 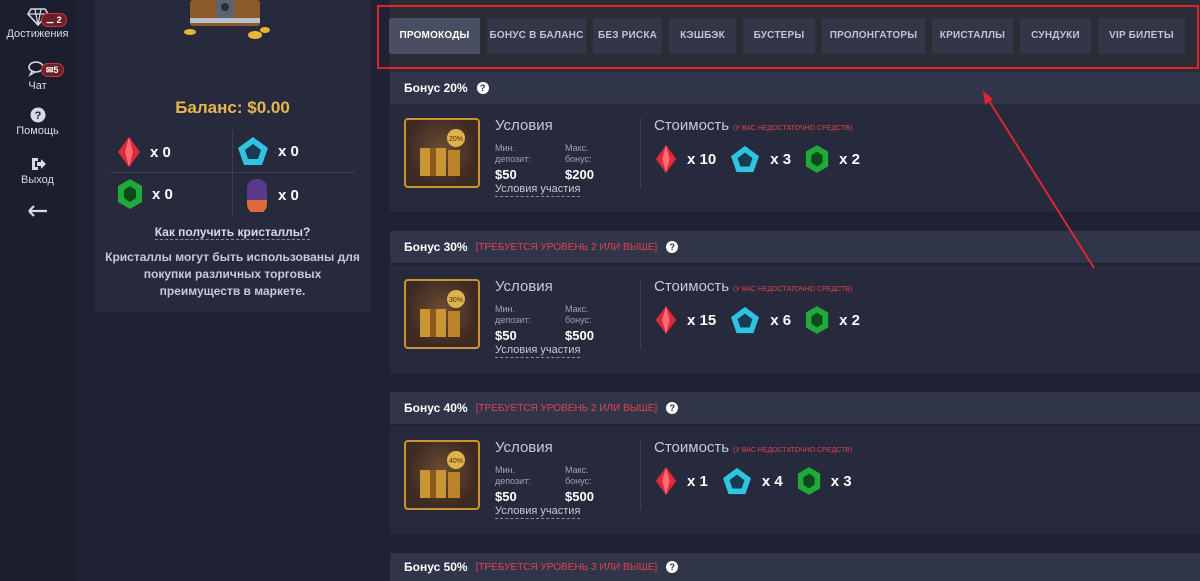 I want to click on bonus-badge: 20%, so click(x=456, y=139).